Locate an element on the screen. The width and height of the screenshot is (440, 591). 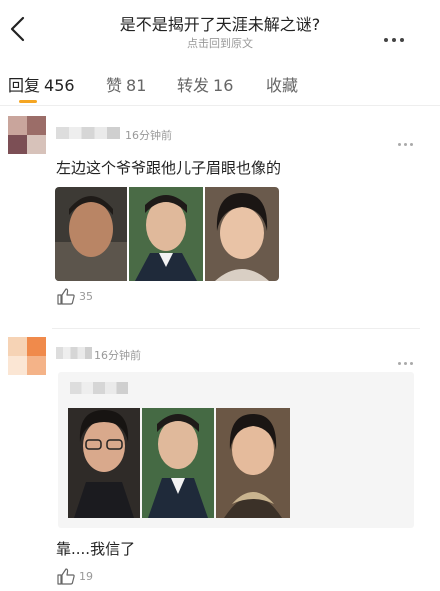
like-button: 35 is located at coordinates (75, 296).